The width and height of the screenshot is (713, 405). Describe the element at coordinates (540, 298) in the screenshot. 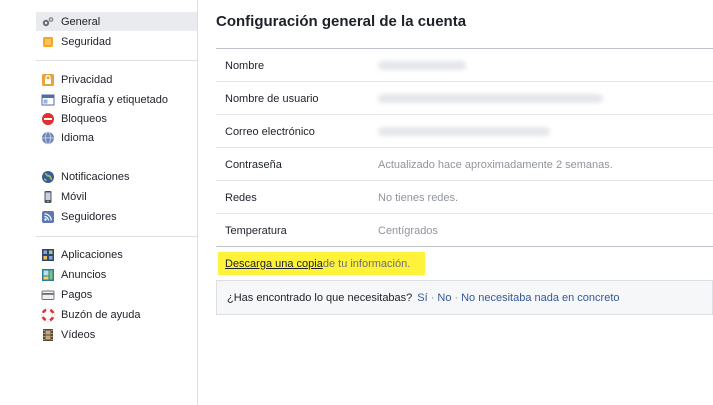

I see `feedback-nothing-link: No necesitaba nada en concreto` at that location.